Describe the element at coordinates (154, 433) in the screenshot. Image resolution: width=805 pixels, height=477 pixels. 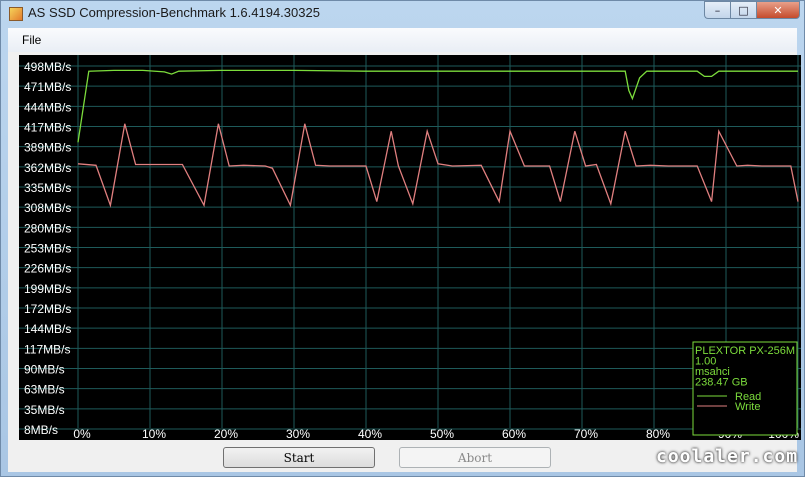
I see `x-tick-label: 10%` at that location.